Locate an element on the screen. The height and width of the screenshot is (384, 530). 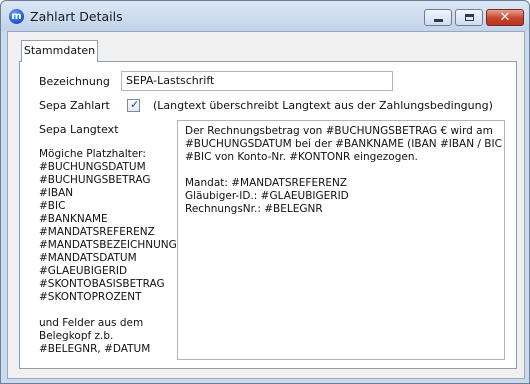
placeholder-item: #SKONTOPROZENT is located at coordinates (90, 297).